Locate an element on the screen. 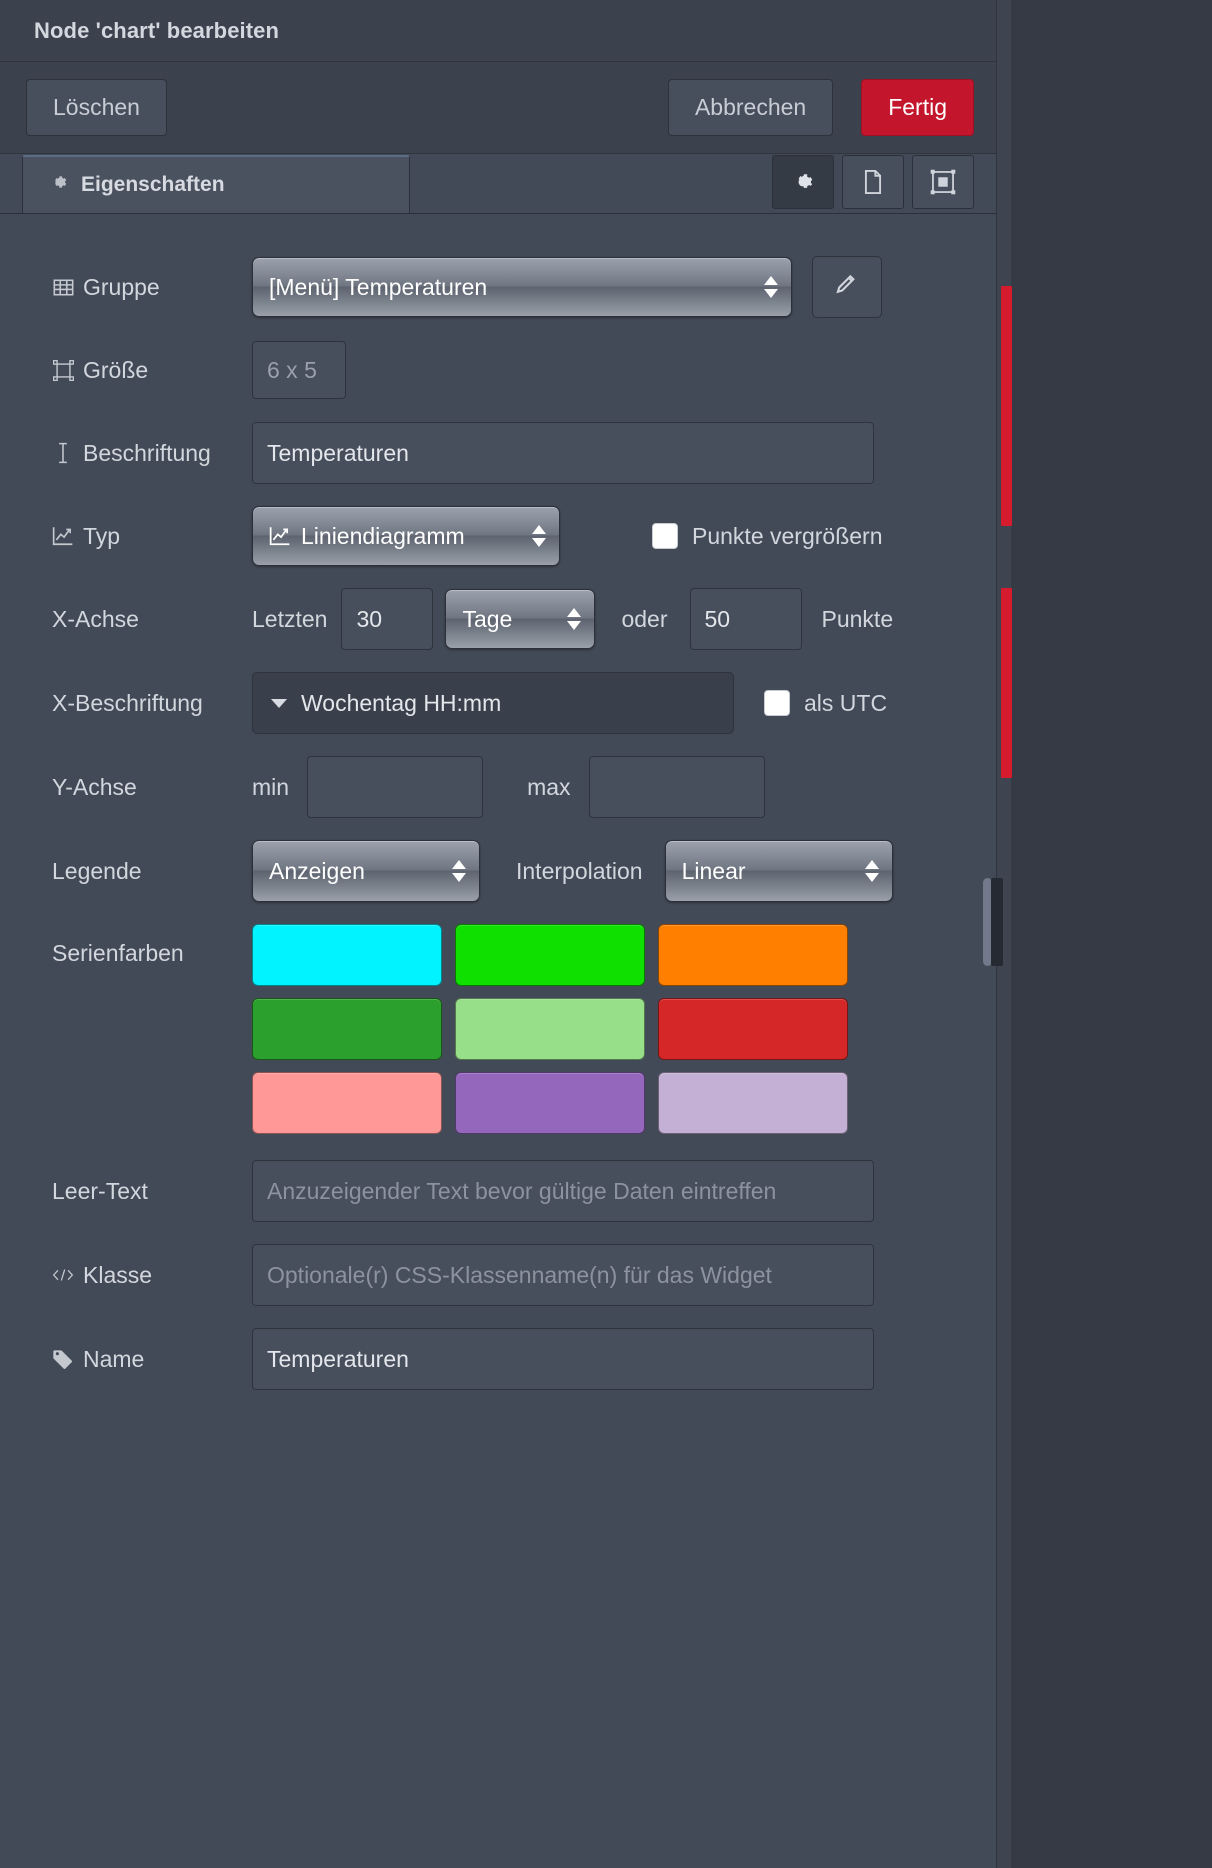 Image resolution: width=1212 pixels, height=1868 pixels. row-type: Typ Liniendiagramm Punkte vergrößern is located at coordinates (498, 536).